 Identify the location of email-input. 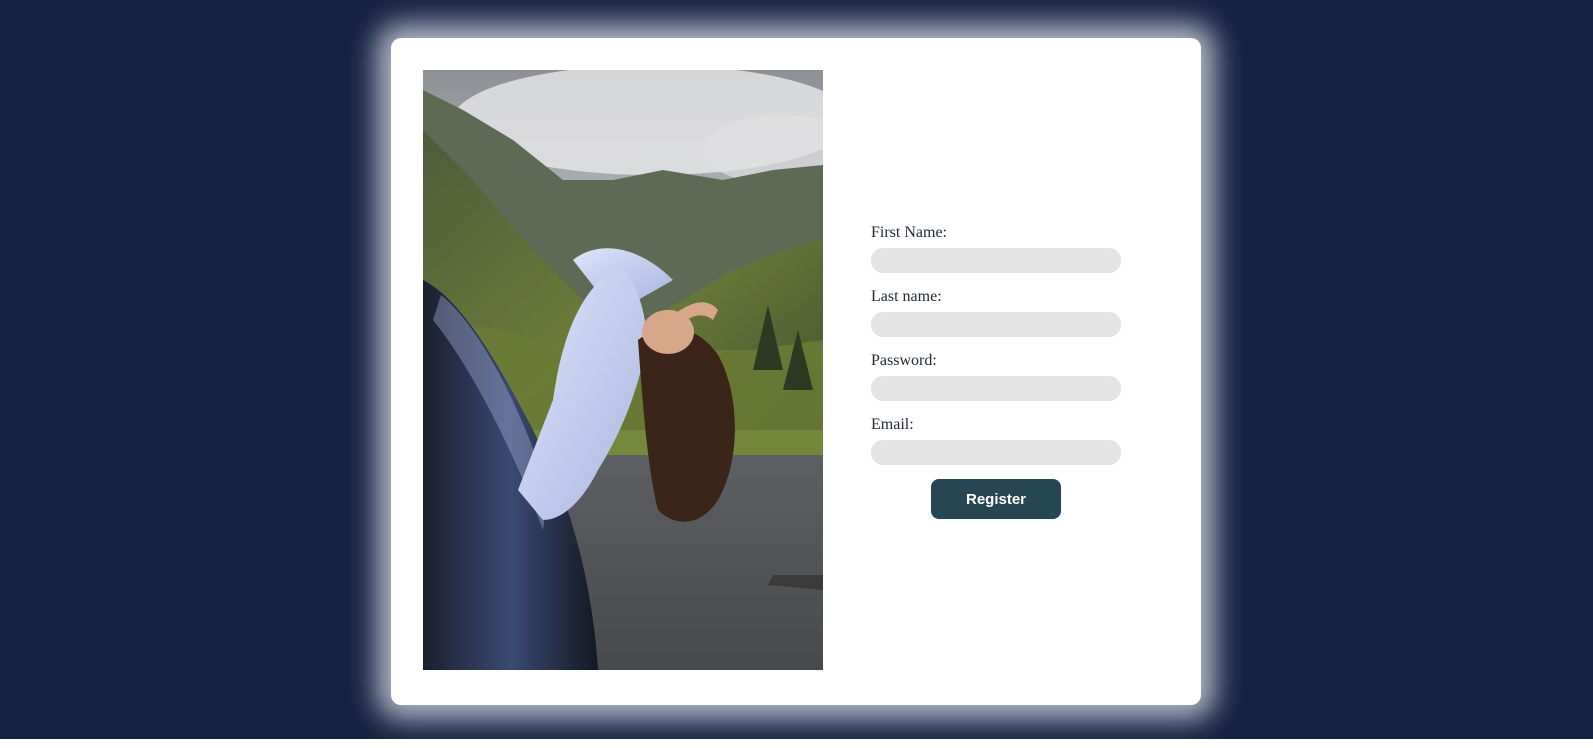
(996, 452).